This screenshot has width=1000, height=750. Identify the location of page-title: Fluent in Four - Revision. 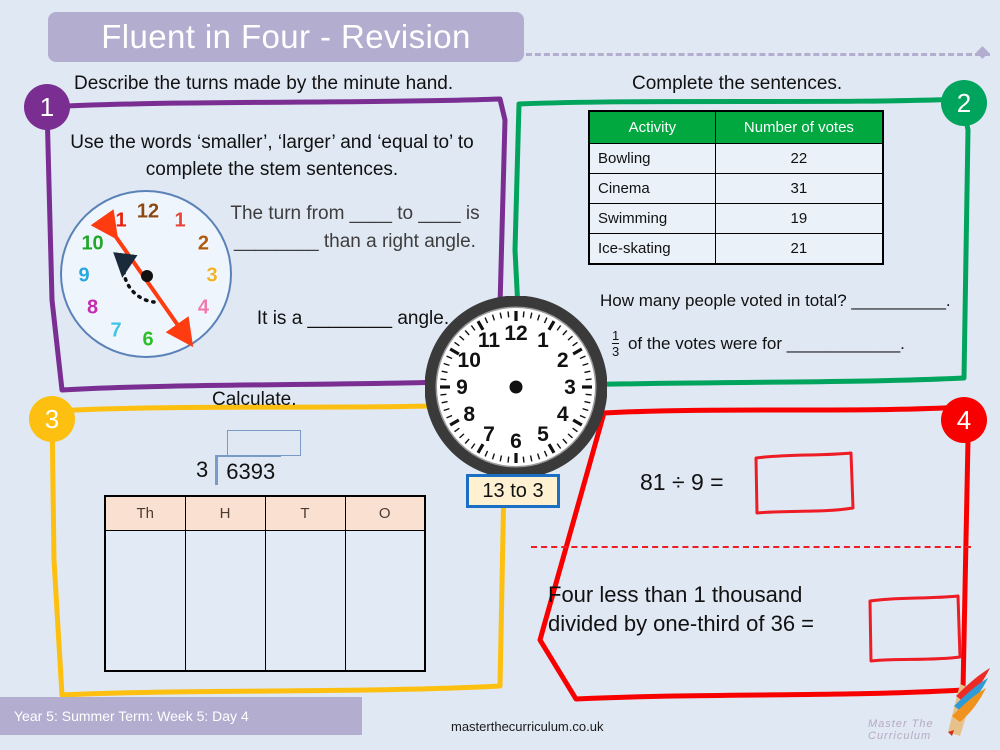
(286, 36).